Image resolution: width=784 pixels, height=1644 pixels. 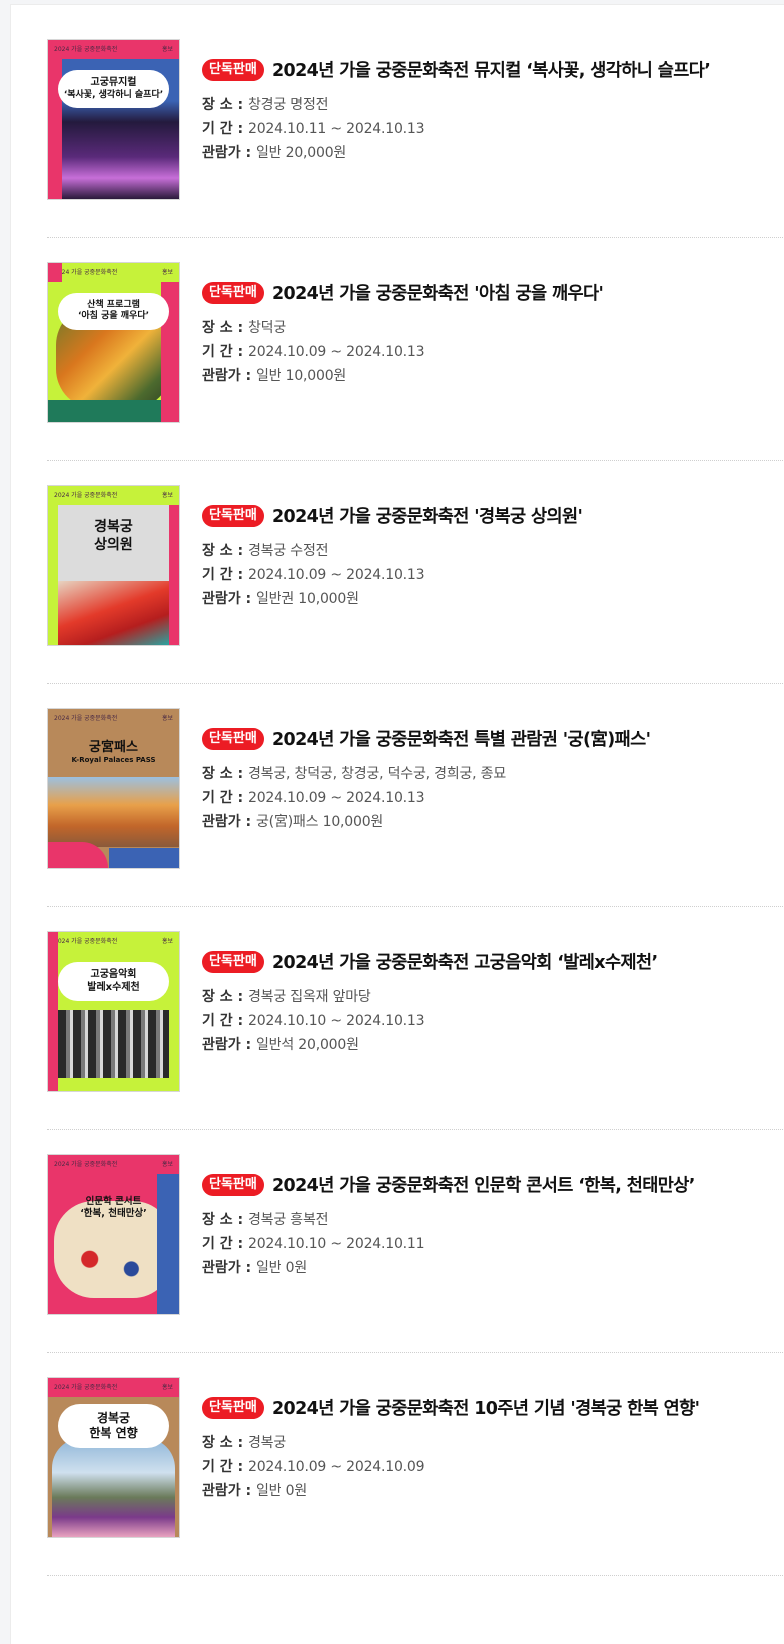 I want to click on poster-title: 궁宮패스 K-Royal Palaces PASS, so click(x=113, y=752).